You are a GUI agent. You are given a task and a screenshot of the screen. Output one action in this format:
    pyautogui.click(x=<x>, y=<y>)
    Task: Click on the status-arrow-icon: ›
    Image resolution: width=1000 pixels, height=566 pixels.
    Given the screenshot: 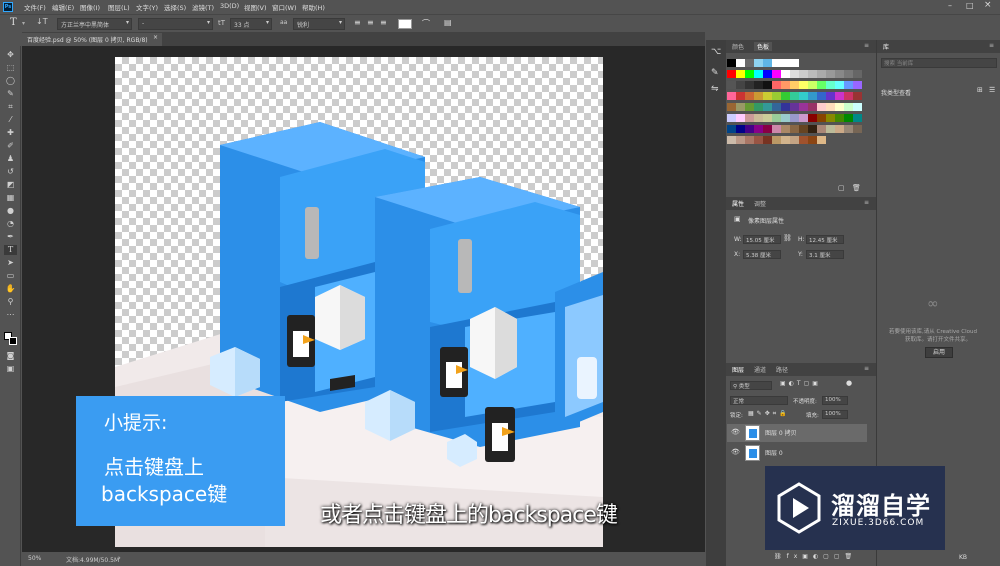 What is the action you would take?
    pyautogui.click(x=119, y=558)
    